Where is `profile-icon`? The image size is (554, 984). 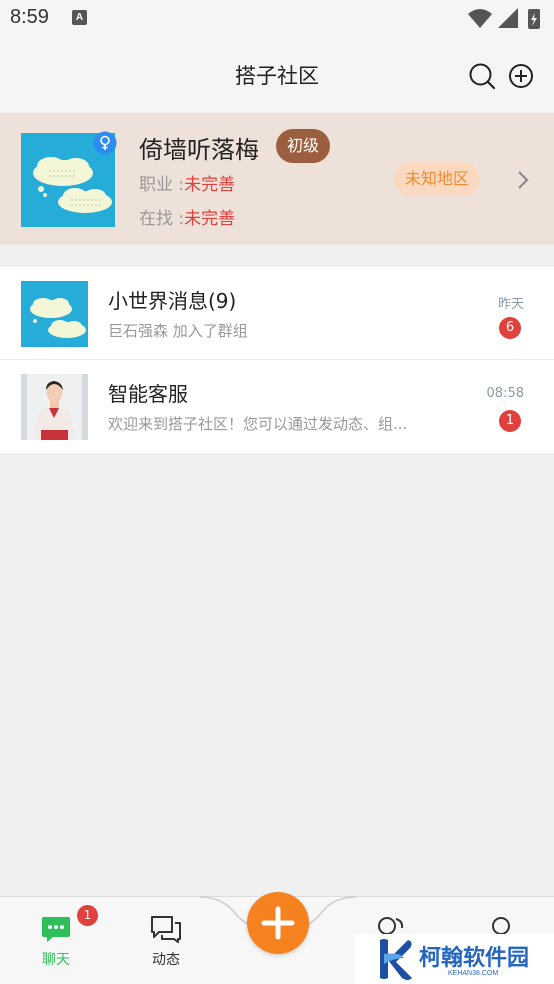
profile-icon is located at coordinates (501, 925).